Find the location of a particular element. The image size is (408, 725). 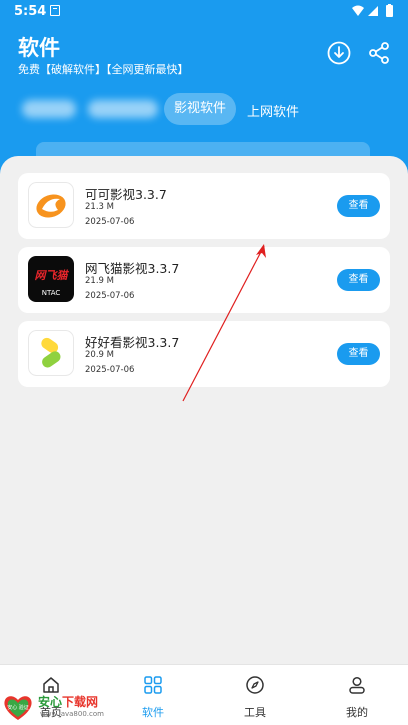

wangfeimao-app-icon: 网飞猫 NTAC is located at coordinates (51, 279).